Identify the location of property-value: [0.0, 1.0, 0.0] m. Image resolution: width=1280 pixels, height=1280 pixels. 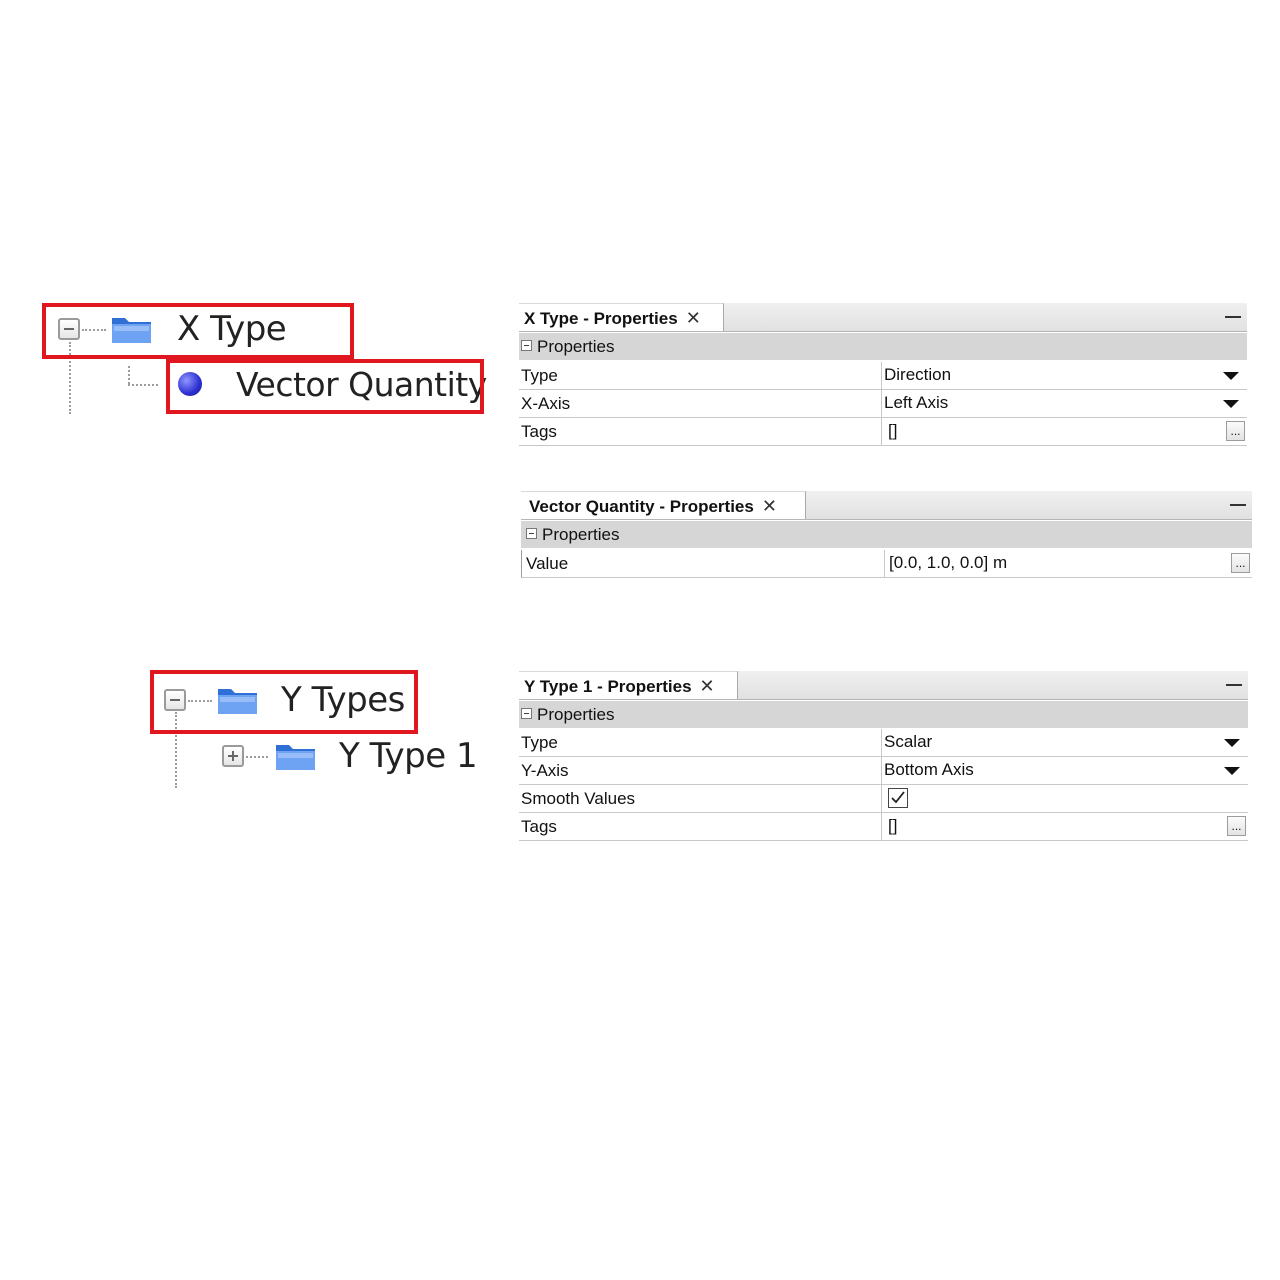
(948, 562).